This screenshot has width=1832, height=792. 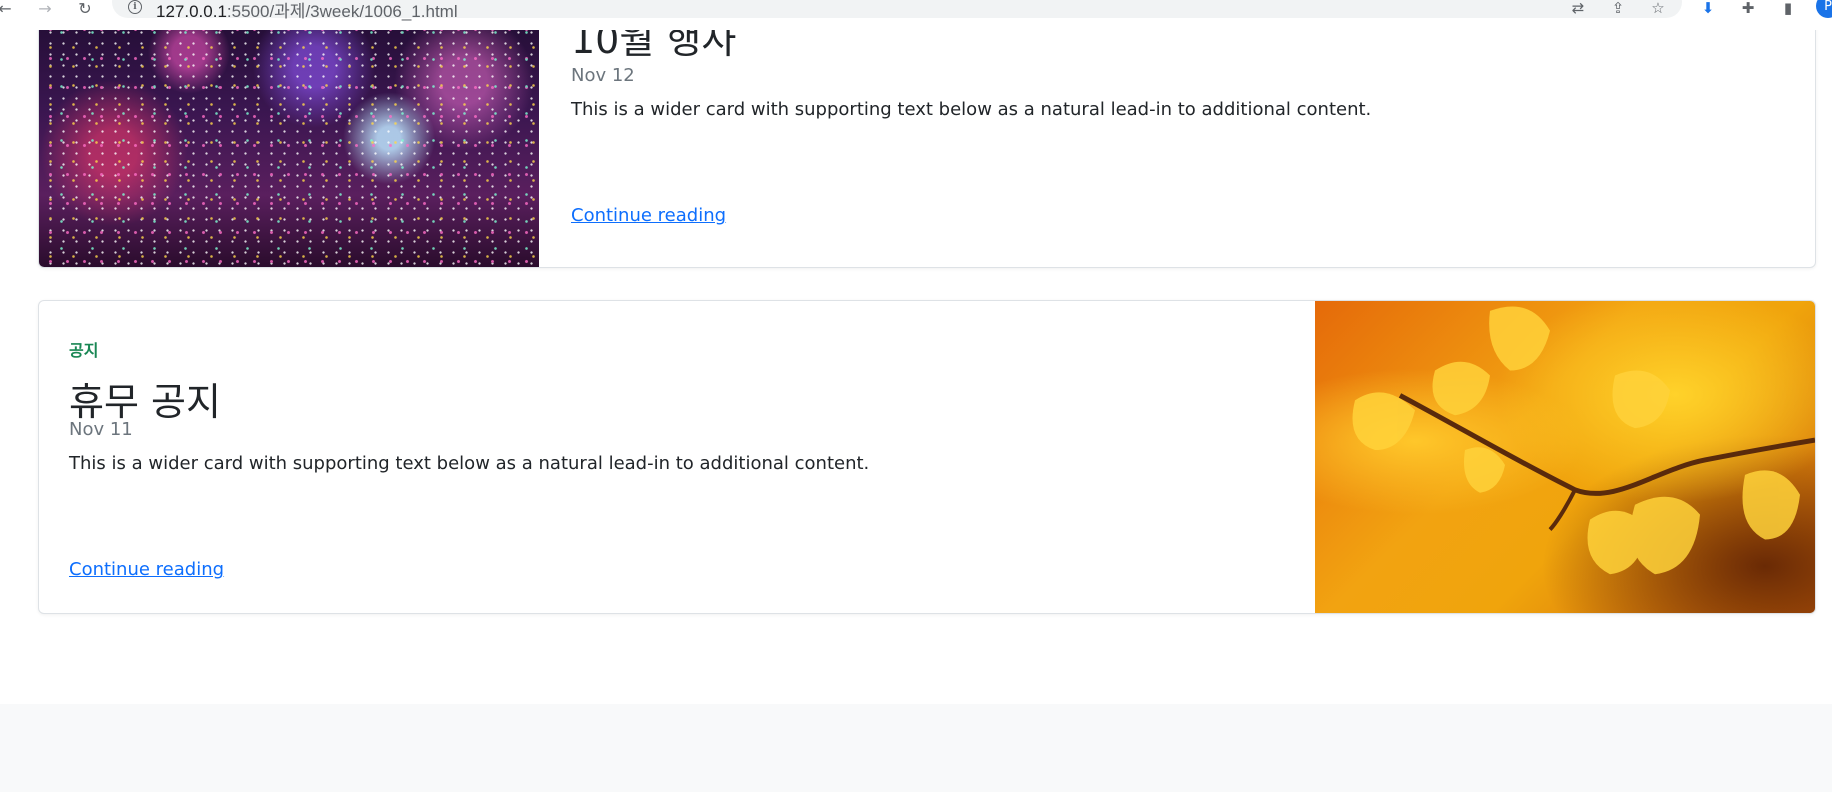 What do you see at coordinates (1708, 8) in the screenshot?
I see `extension-download-icon: ⬇` at bounding box center [1708, 8].